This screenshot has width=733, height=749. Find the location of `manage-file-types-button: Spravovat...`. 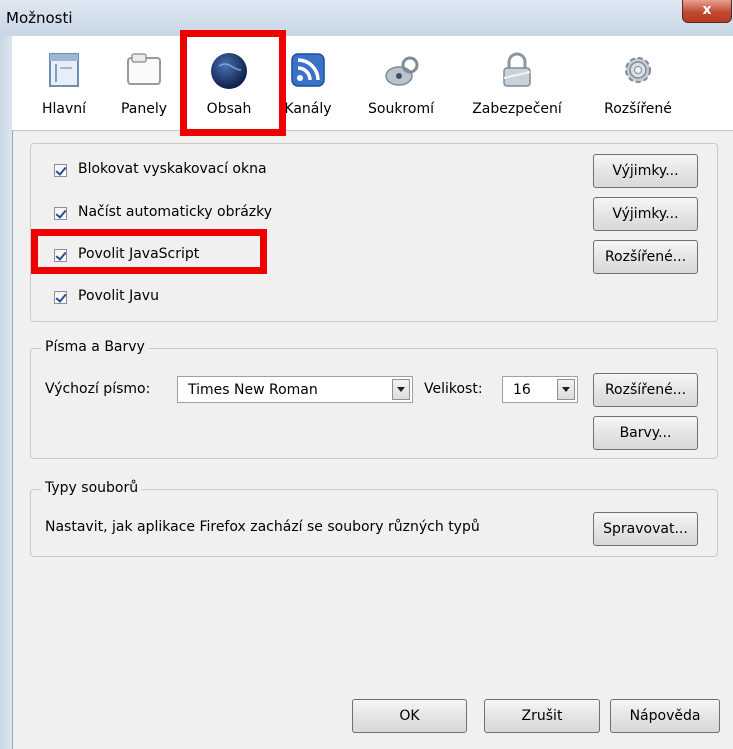

manage-file-types-button: Spravovat... is located at coordinates (645, 529).